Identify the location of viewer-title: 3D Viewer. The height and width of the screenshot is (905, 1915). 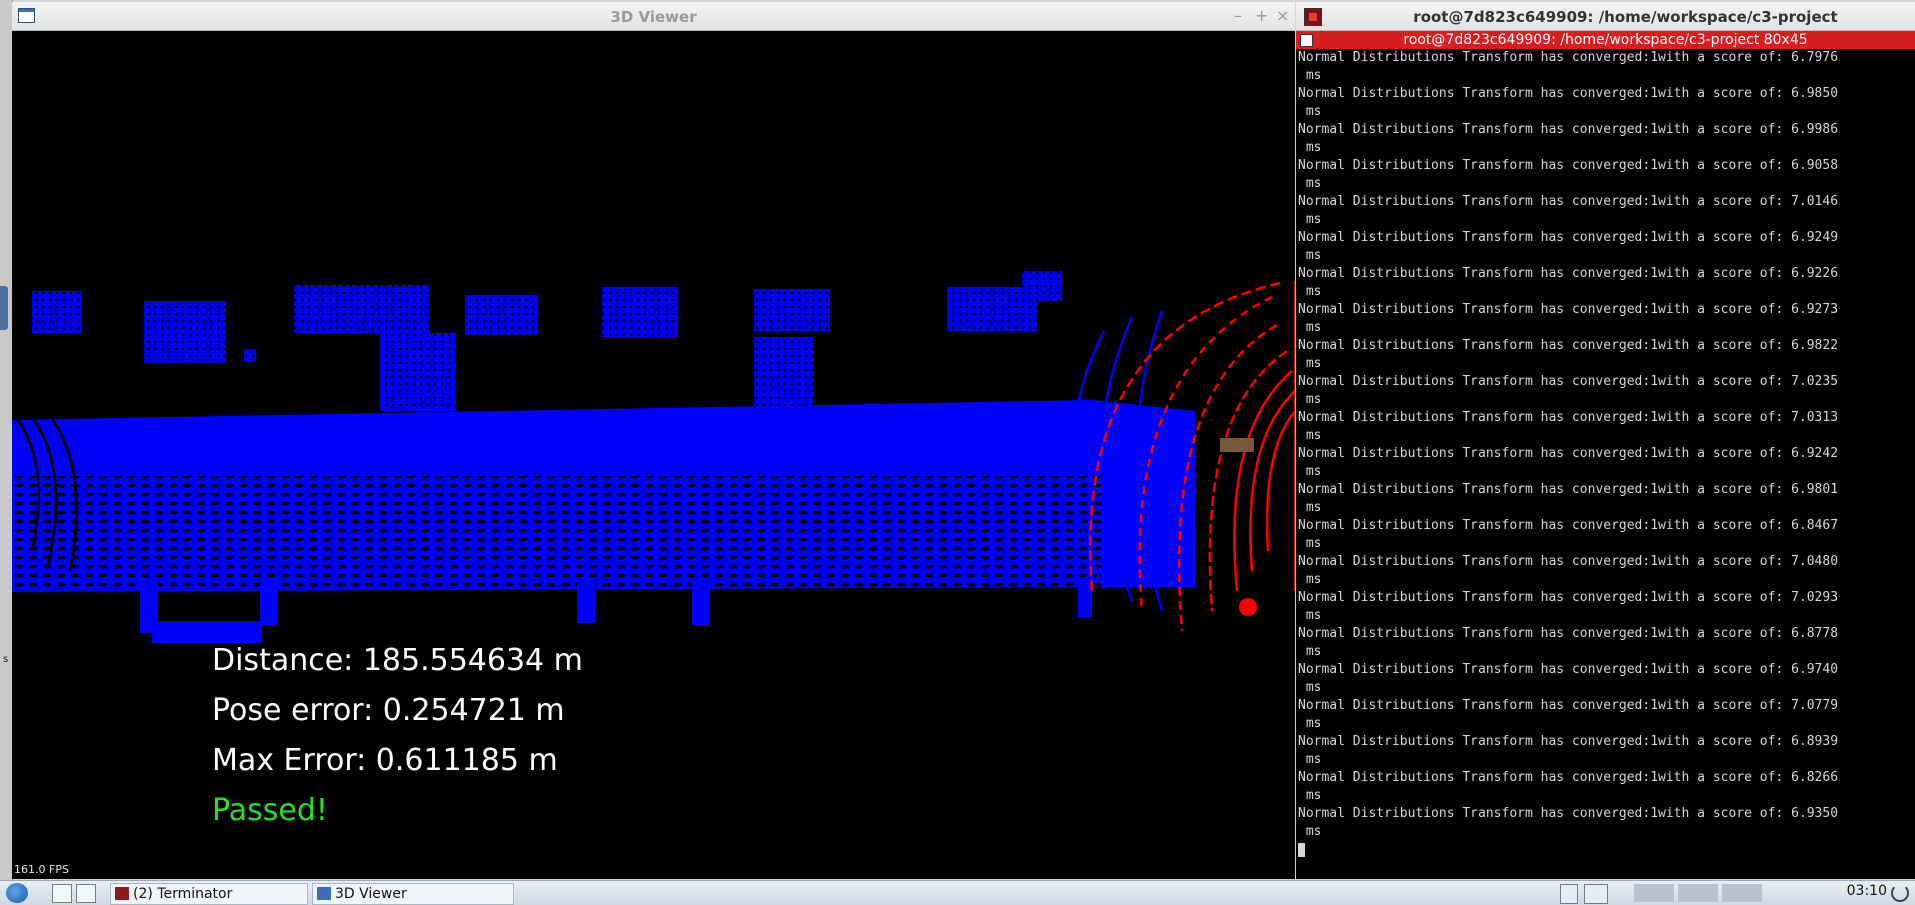
(653, 17).